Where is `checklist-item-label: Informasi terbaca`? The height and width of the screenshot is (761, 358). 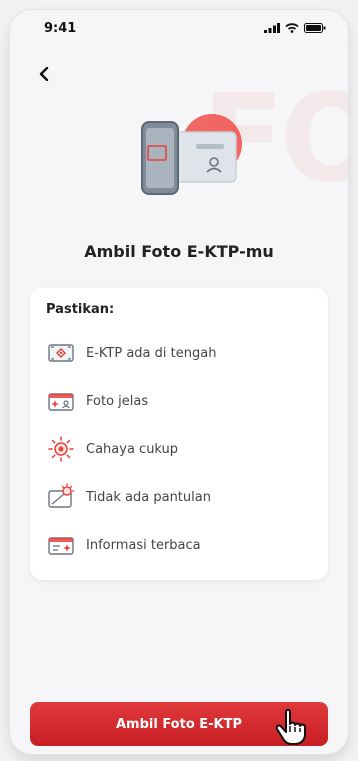 checklist-item-label: Informasi terbaca is located at coordinates (143, 545).